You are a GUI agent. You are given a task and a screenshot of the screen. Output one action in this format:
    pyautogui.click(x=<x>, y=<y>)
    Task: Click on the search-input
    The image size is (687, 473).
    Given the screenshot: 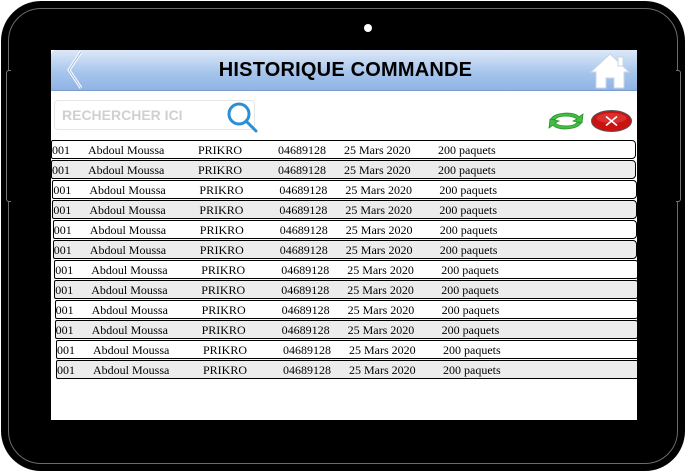 What is the action you would take?
    pyautogui.click(x=142, y=115)
    